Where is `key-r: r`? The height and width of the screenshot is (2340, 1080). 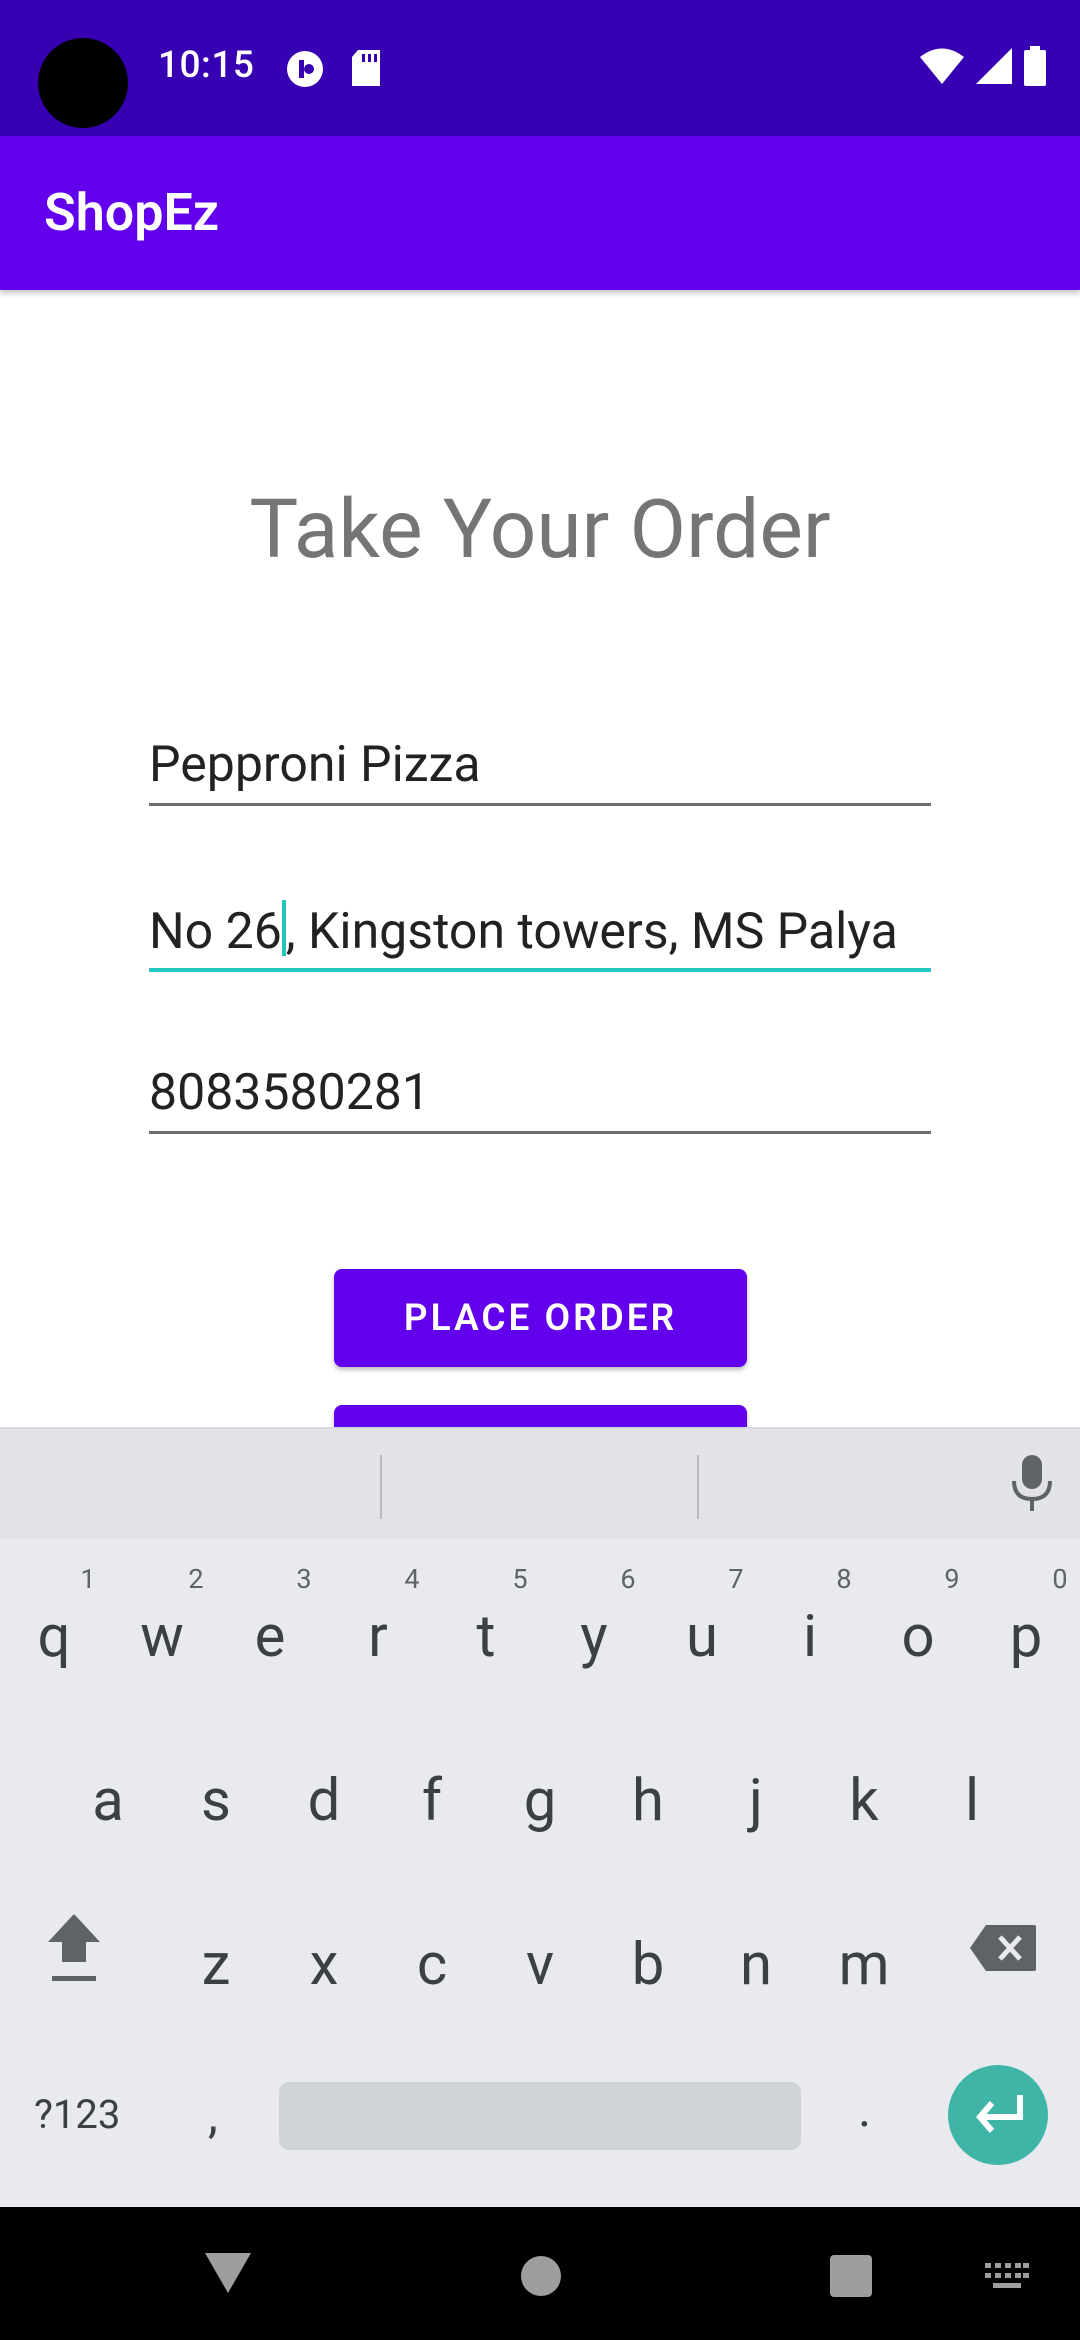 key-r: r is located at coordinates (378, 1637).